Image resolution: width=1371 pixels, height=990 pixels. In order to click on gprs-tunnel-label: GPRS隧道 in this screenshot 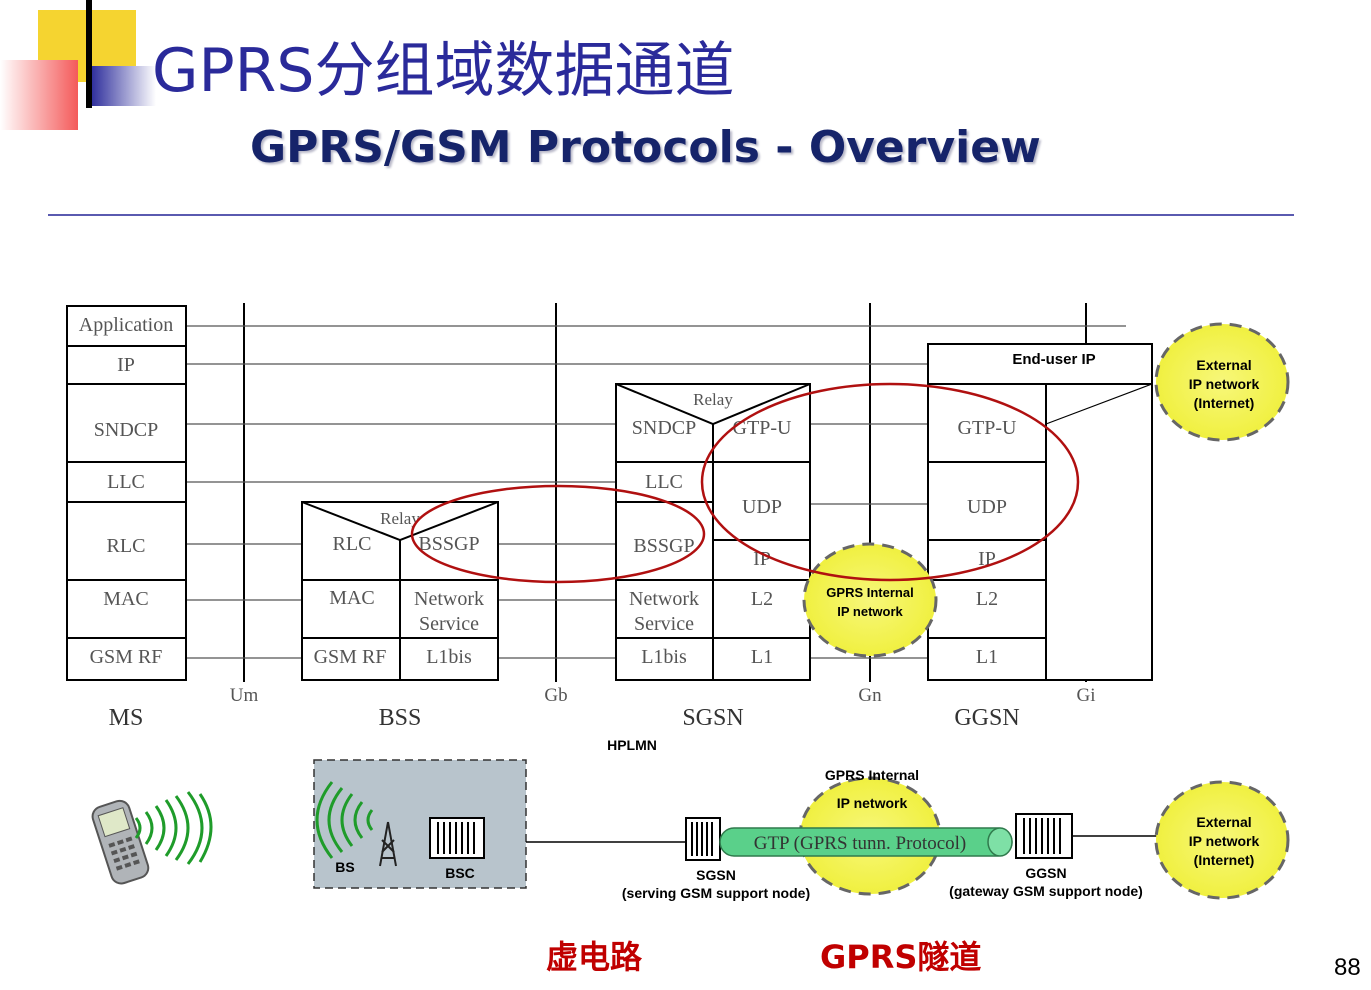, I will do `click(901, 957)`.